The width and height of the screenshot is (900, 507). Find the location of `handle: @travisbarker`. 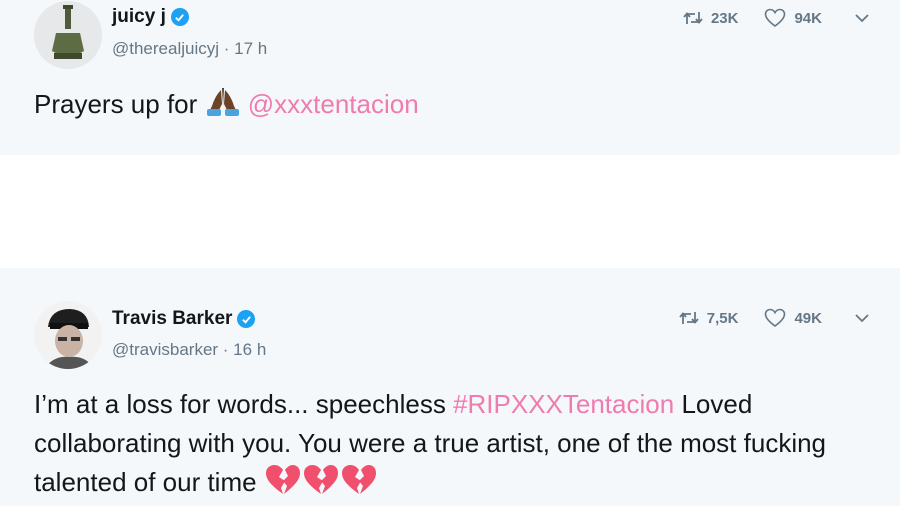

handle: @travisbarker is located at coordinates (165, 349).